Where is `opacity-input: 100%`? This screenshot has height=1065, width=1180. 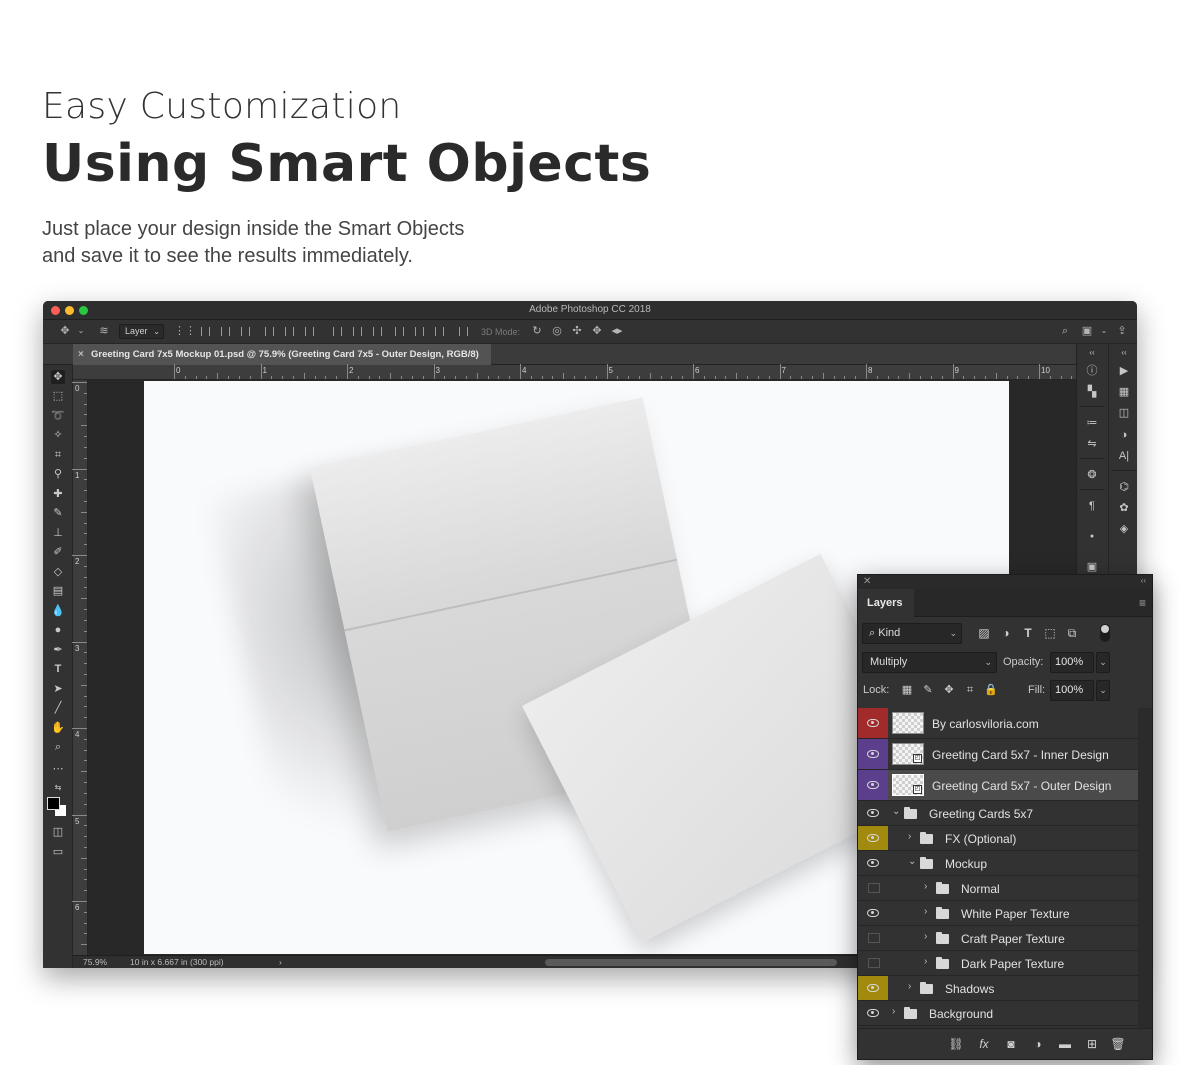
opacity-input: 100% is located at coordinates (1072, 662).